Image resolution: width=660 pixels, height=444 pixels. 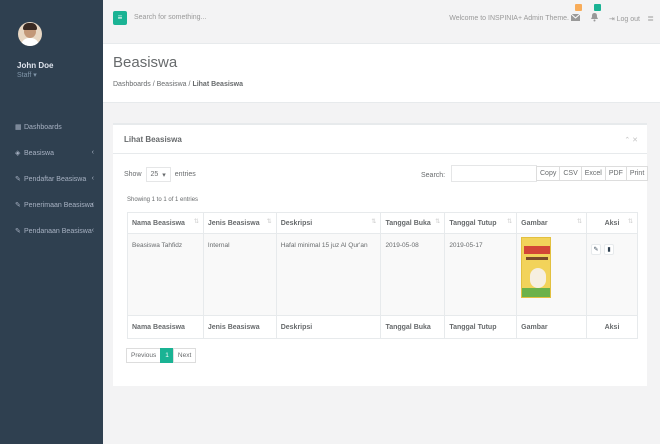 What do you see at coordinates (552, 327) in the screenshot?
I see `footer-gambar: Gambar` at bounding box center [552, 327].